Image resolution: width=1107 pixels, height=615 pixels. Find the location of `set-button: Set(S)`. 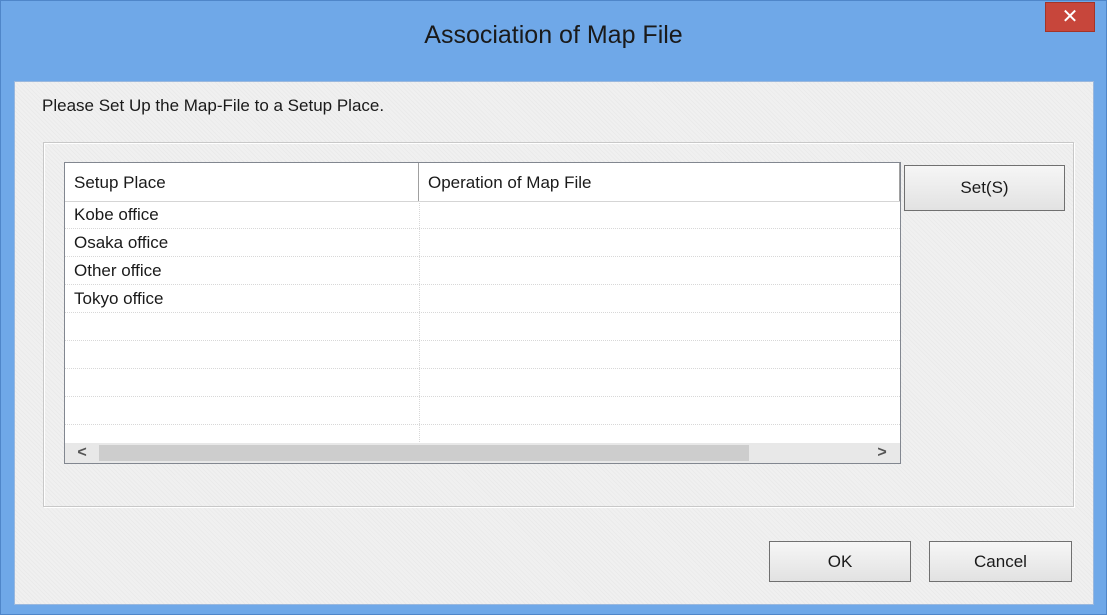

set-button: Set(S) is located at coordinates (984, 188).